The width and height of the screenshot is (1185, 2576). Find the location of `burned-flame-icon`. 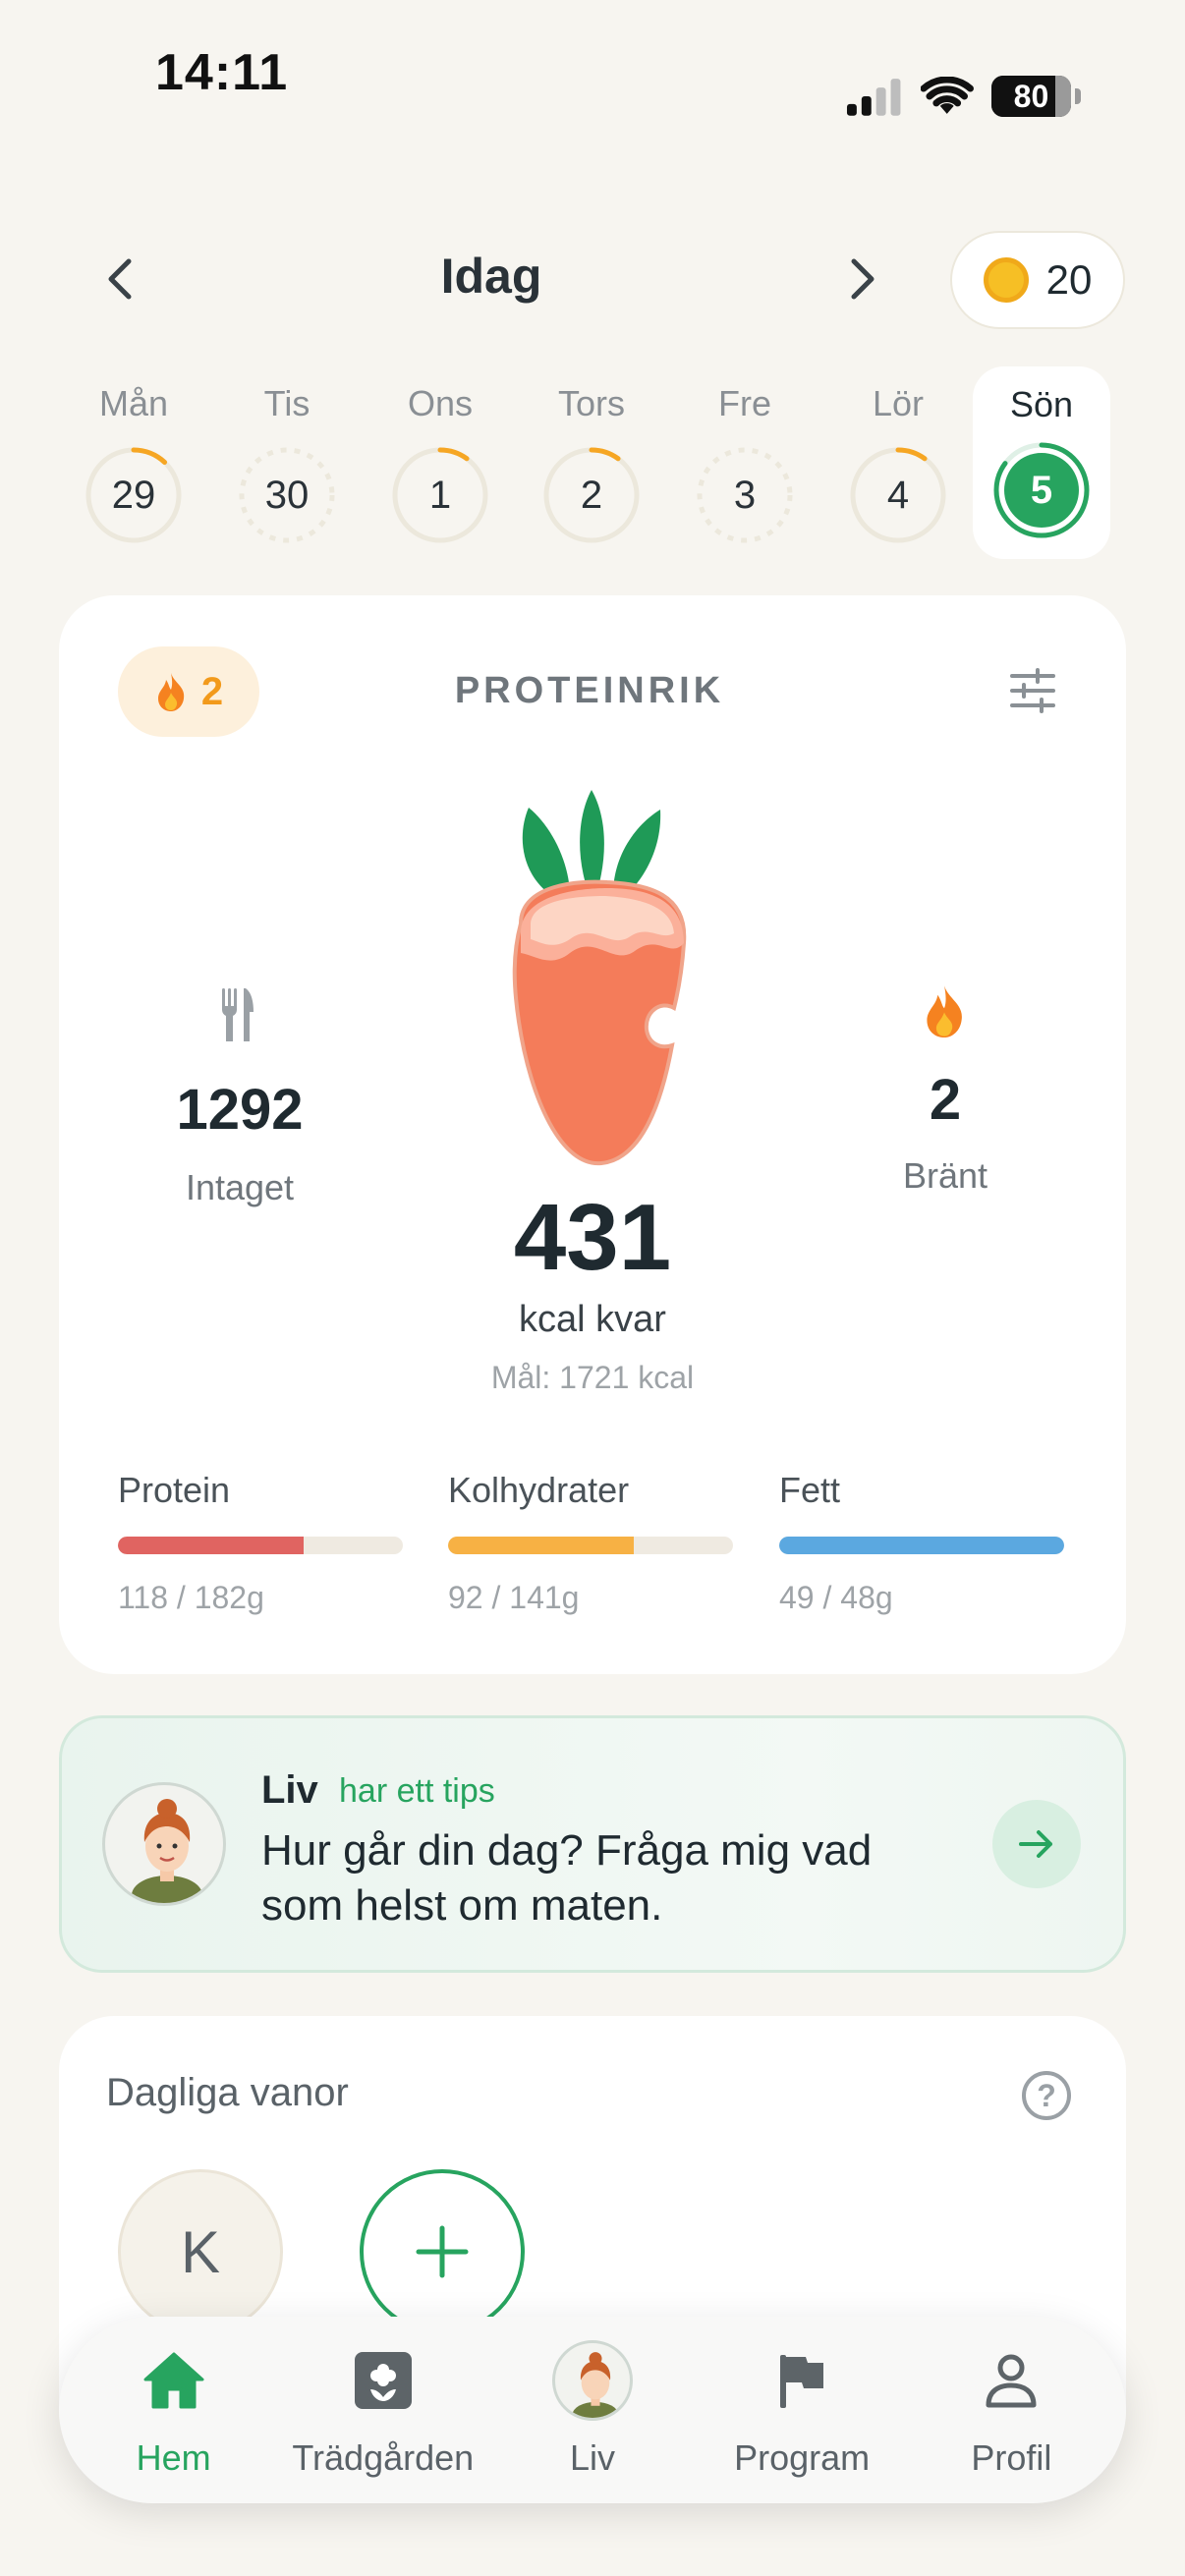

burned-flame-icon is located at coordinates (945, 1013).